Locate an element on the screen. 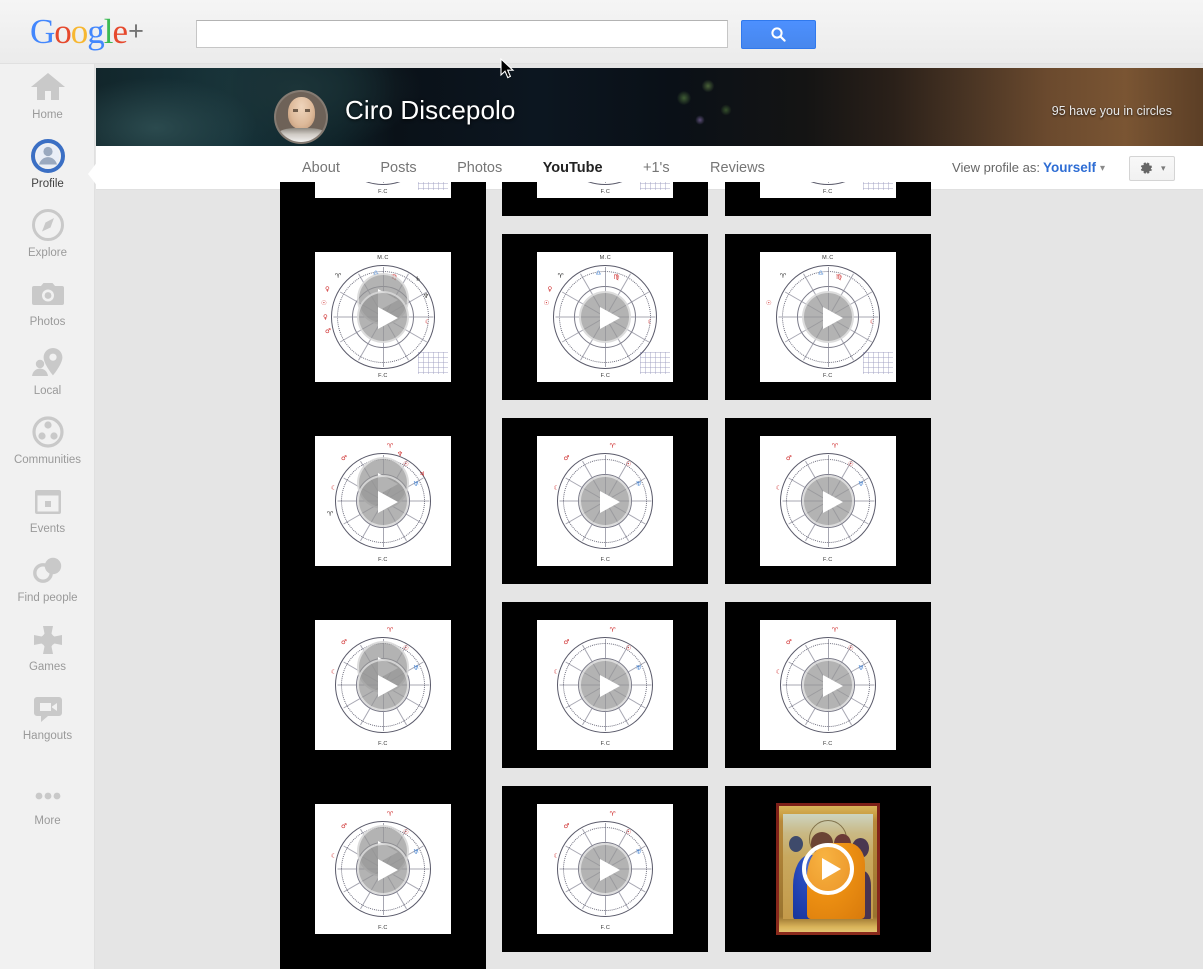  sidebar-item-find-people: Find people is located at coordinates (47, 581).